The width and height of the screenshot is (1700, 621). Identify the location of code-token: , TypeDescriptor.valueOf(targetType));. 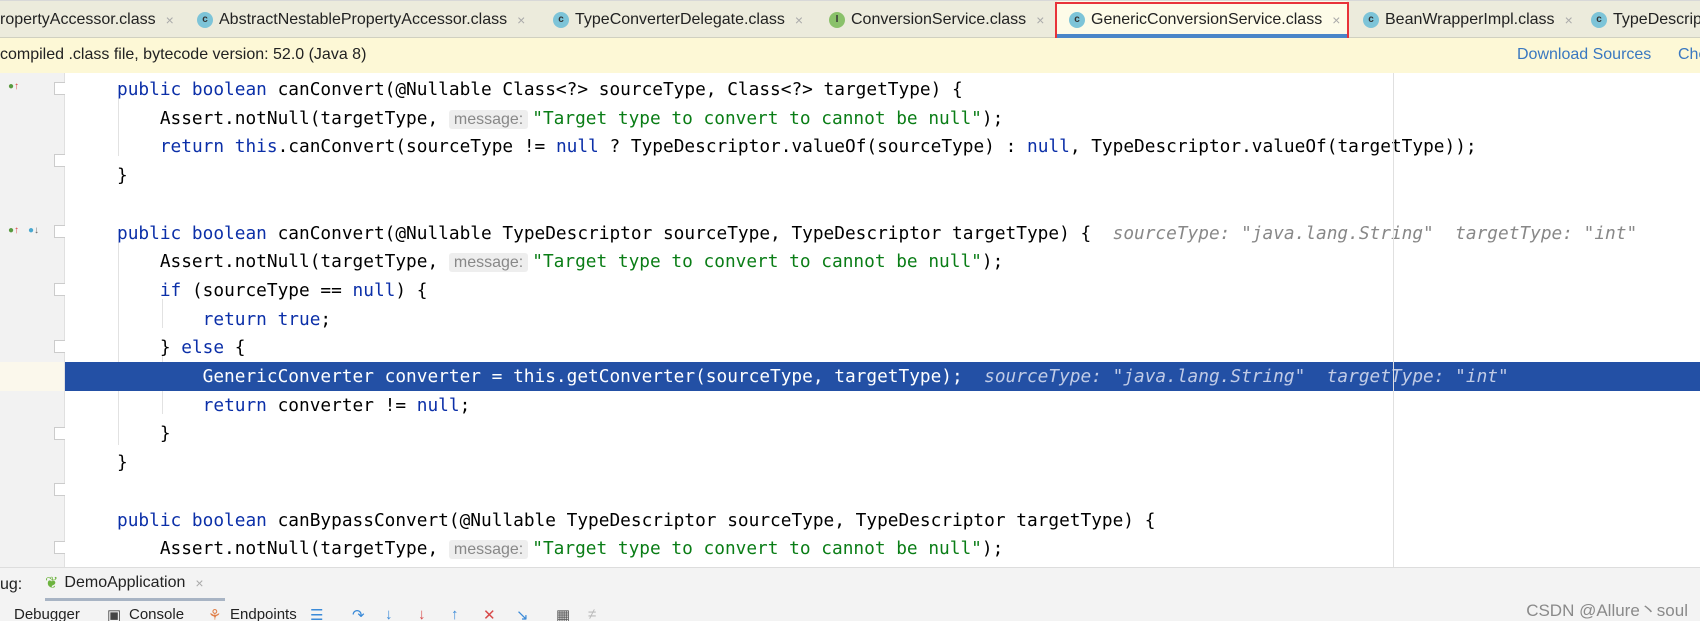
(1273, 147).